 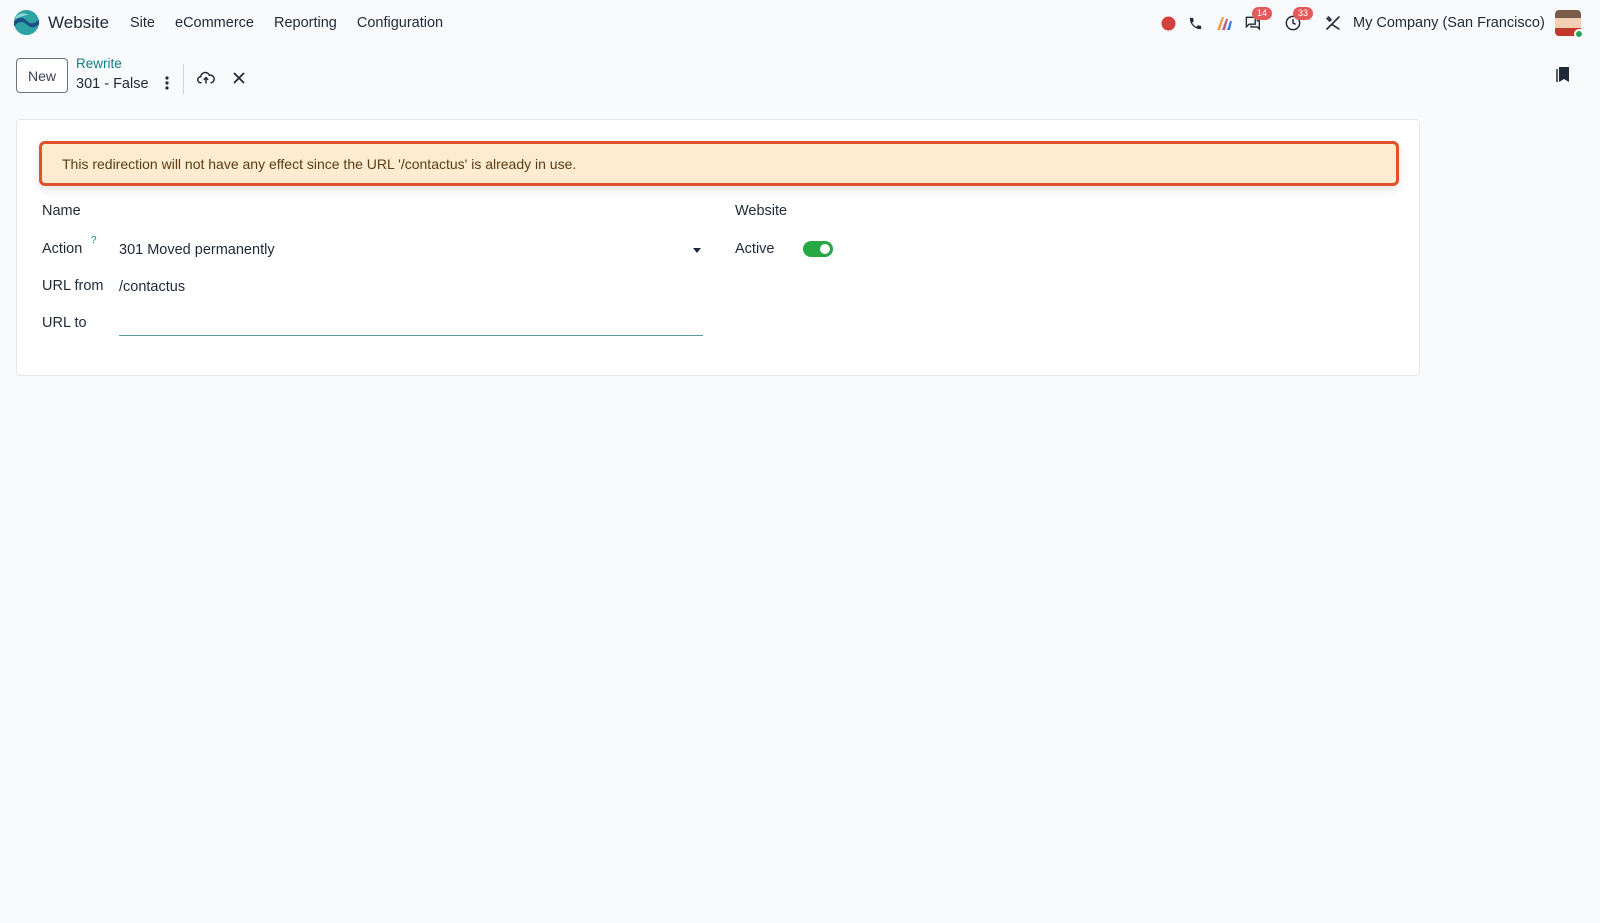 What do you see at coordinates (78, 23) in the screenshot?
I see `app-name: Website` at bounding box center [78, 23].